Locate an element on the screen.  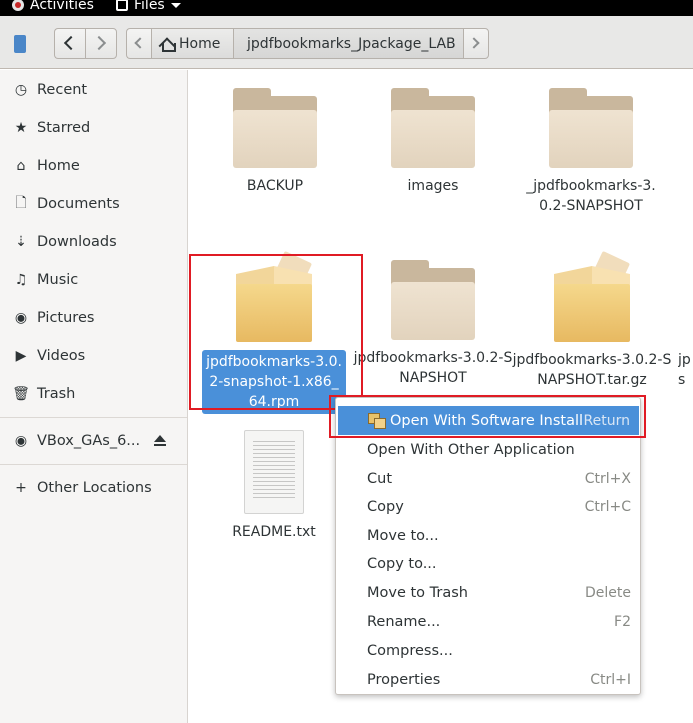
download-icon: ⇣ is located at coordinates (21, 242).